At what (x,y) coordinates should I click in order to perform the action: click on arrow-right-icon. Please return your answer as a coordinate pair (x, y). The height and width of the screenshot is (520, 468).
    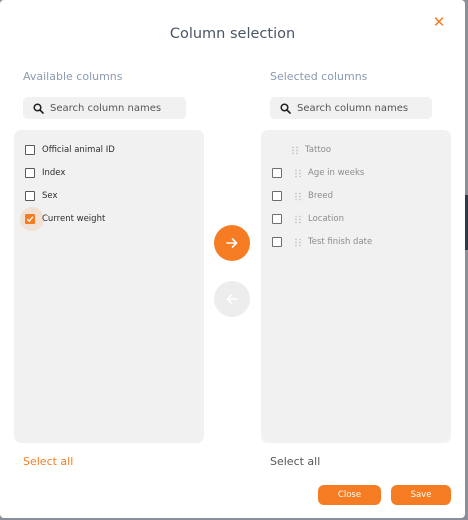
    Looking at the image, I should click on (232, 243).